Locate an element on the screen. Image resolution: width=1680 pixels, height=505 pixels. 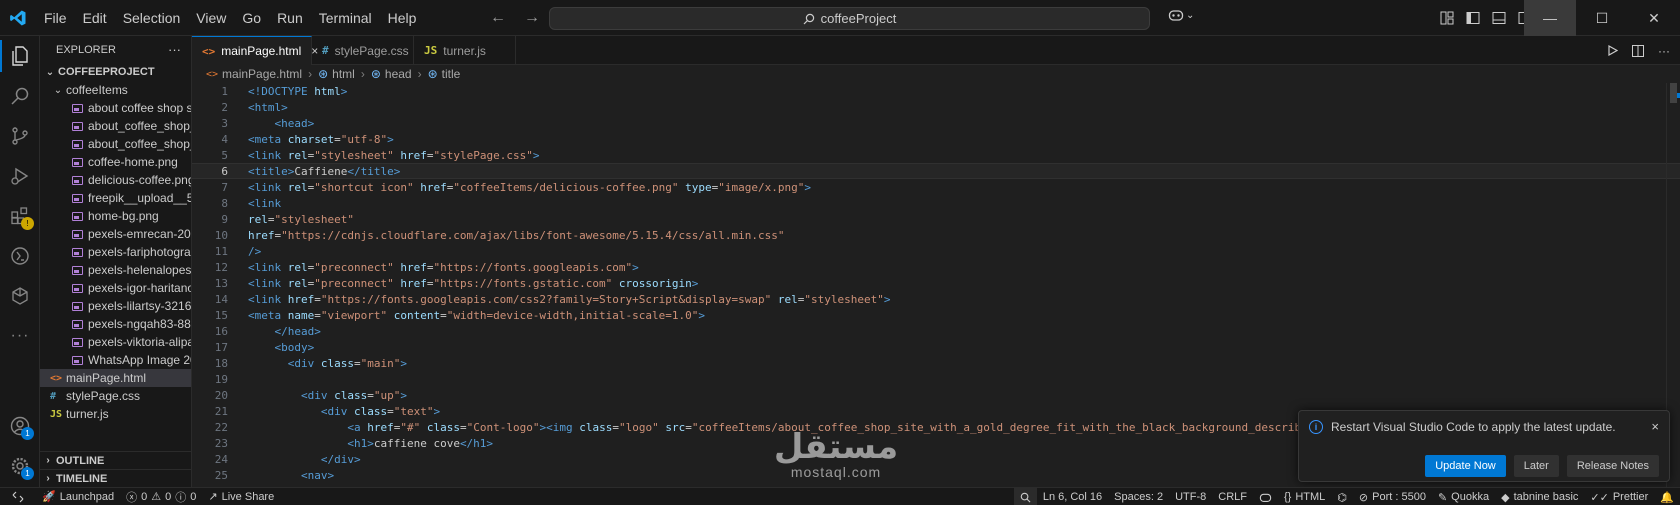
live-server-port: ⊘ Port : 5500 is located at coordinates (1392, 496).